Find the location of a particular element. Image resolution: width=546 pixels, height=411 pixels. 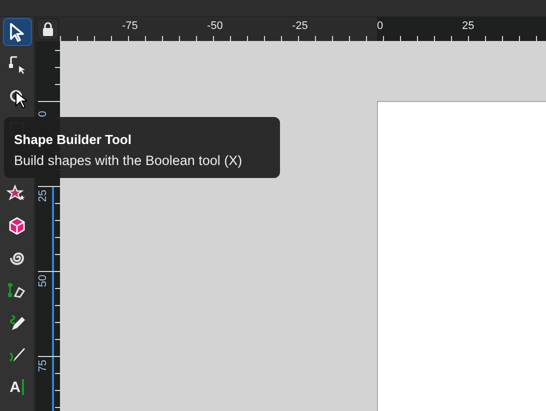

tooltip-description: Build shapes with the Boolean tool (X) is located at coordinates (129, 160).